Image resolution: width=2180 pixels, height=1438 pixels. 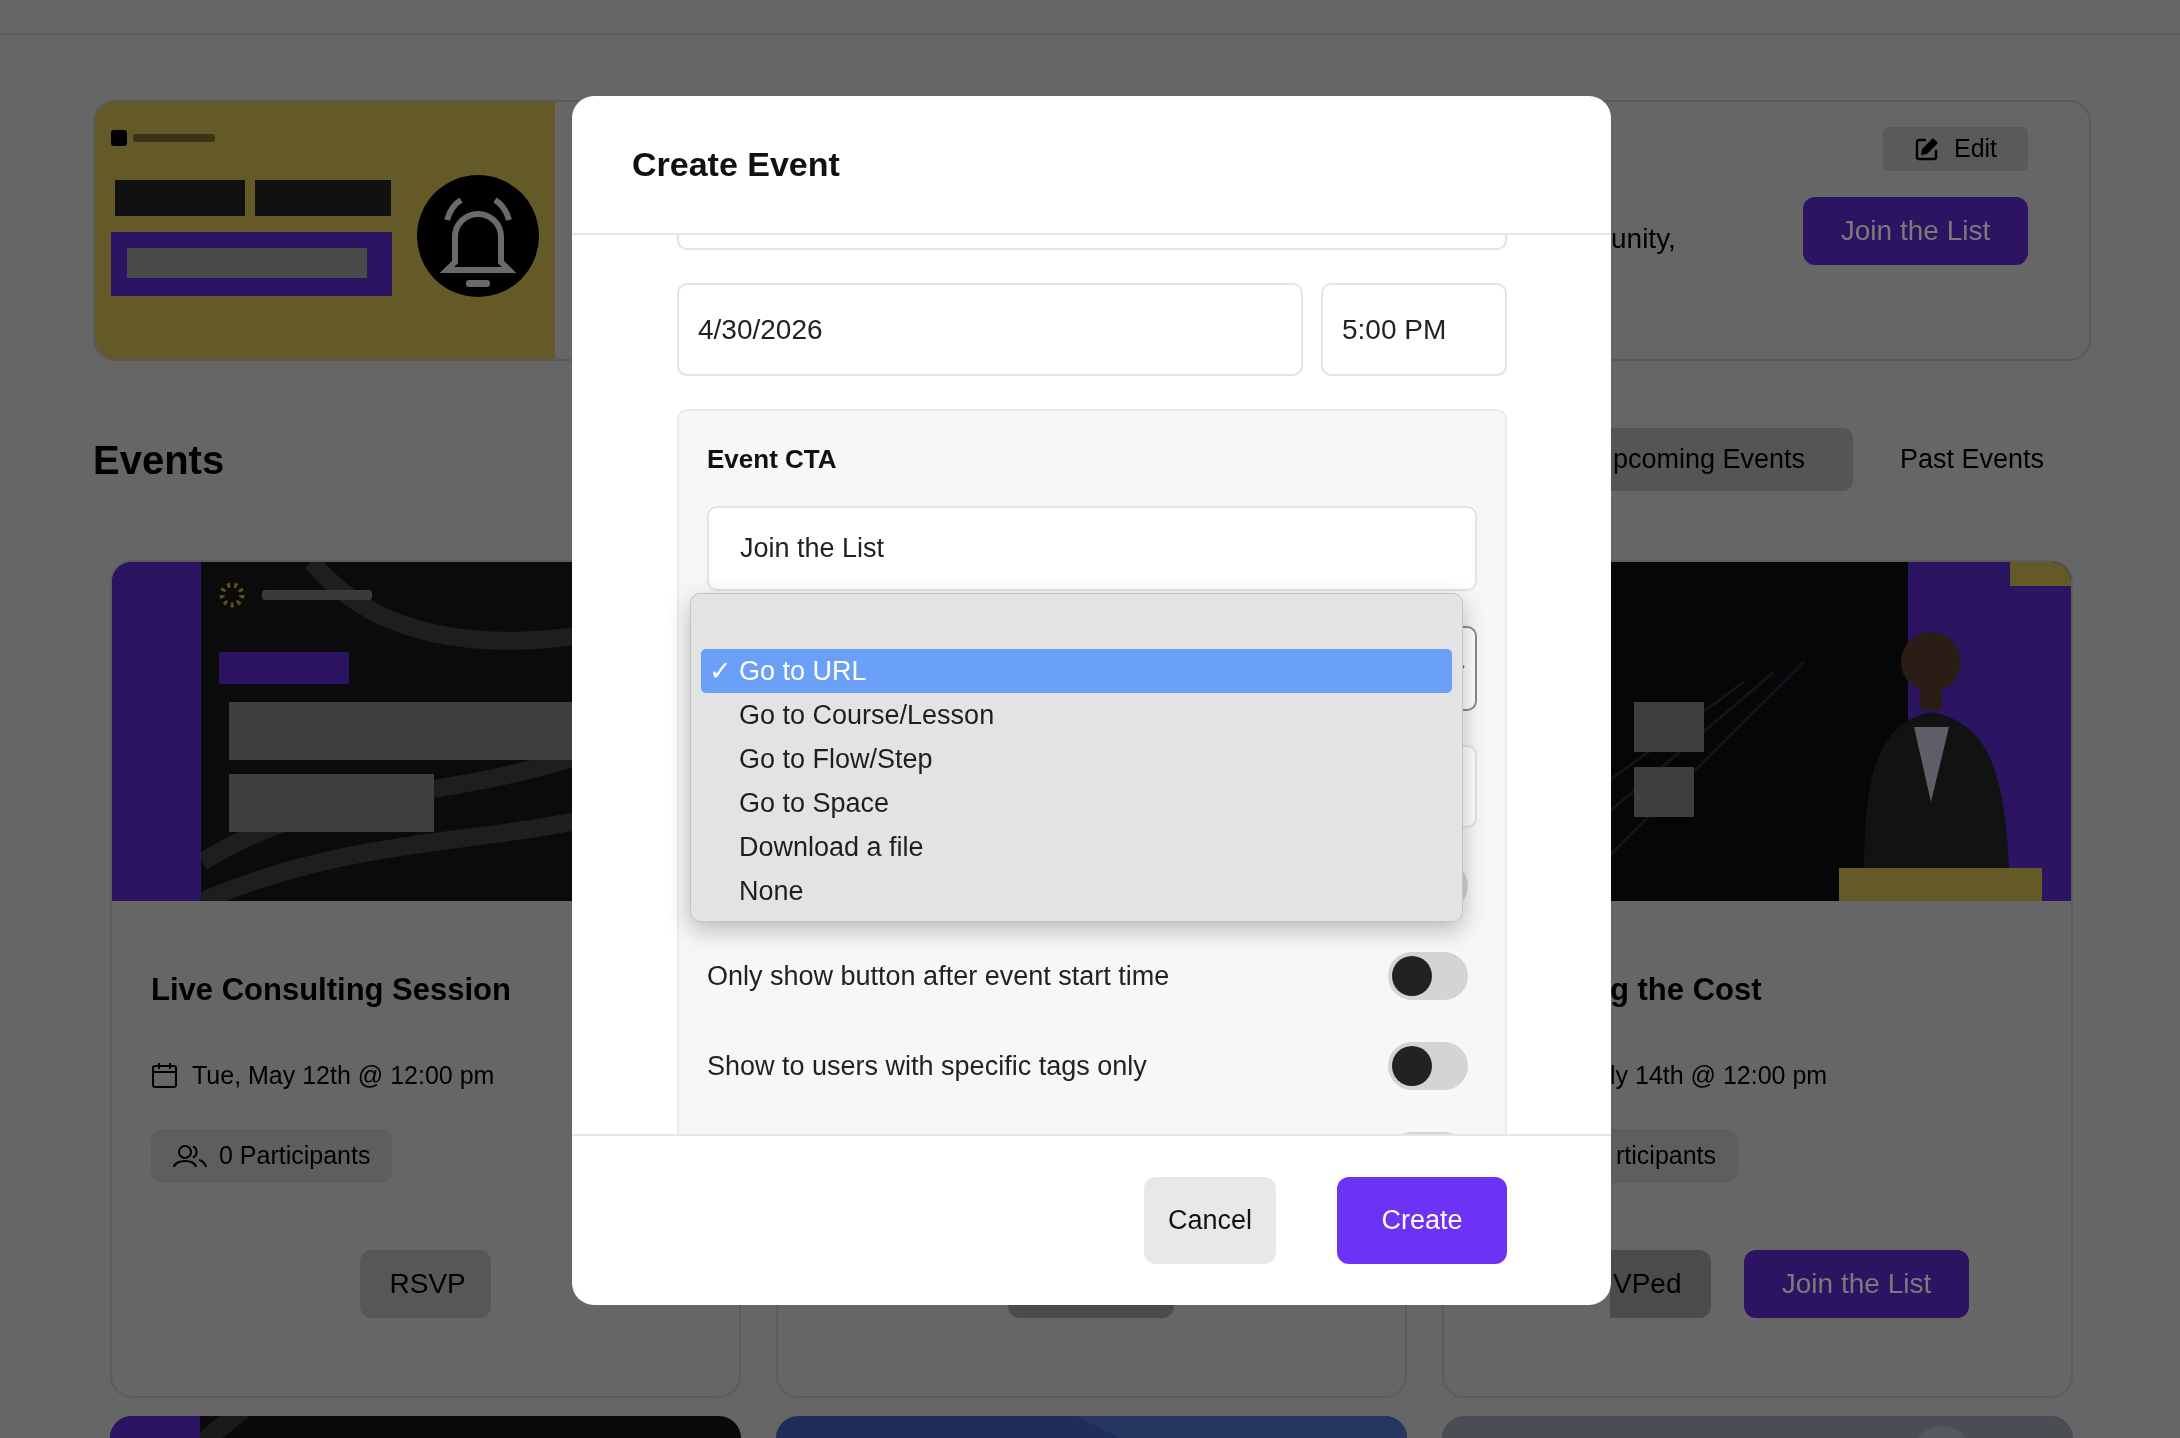 I want to click on time-field: 5:00 PM, so click(x=1414, y=329).